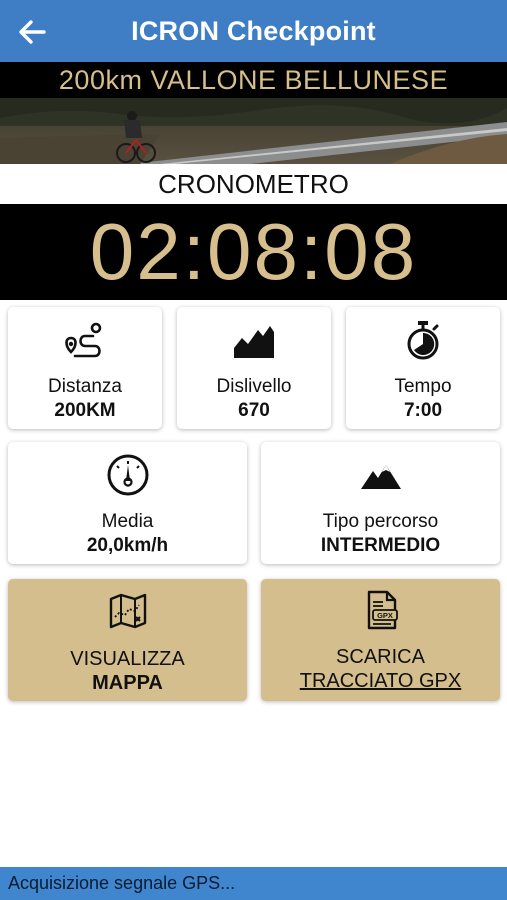 The height and width of the screenshot is (900, 507). What do you see at coordinates (381, 610) in the screenshot?
I see `gpx-file-icon: GPX` at bounding box center [381, 610].